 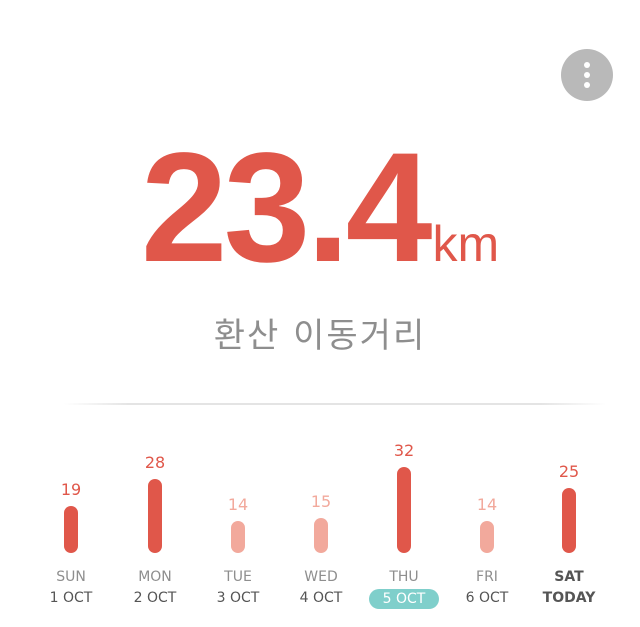 What do you see at coordinates (321, 515) in the screenshot?
I see `day-column-wed: 15 WED 4 OCT` at bounding box center [321, 515].